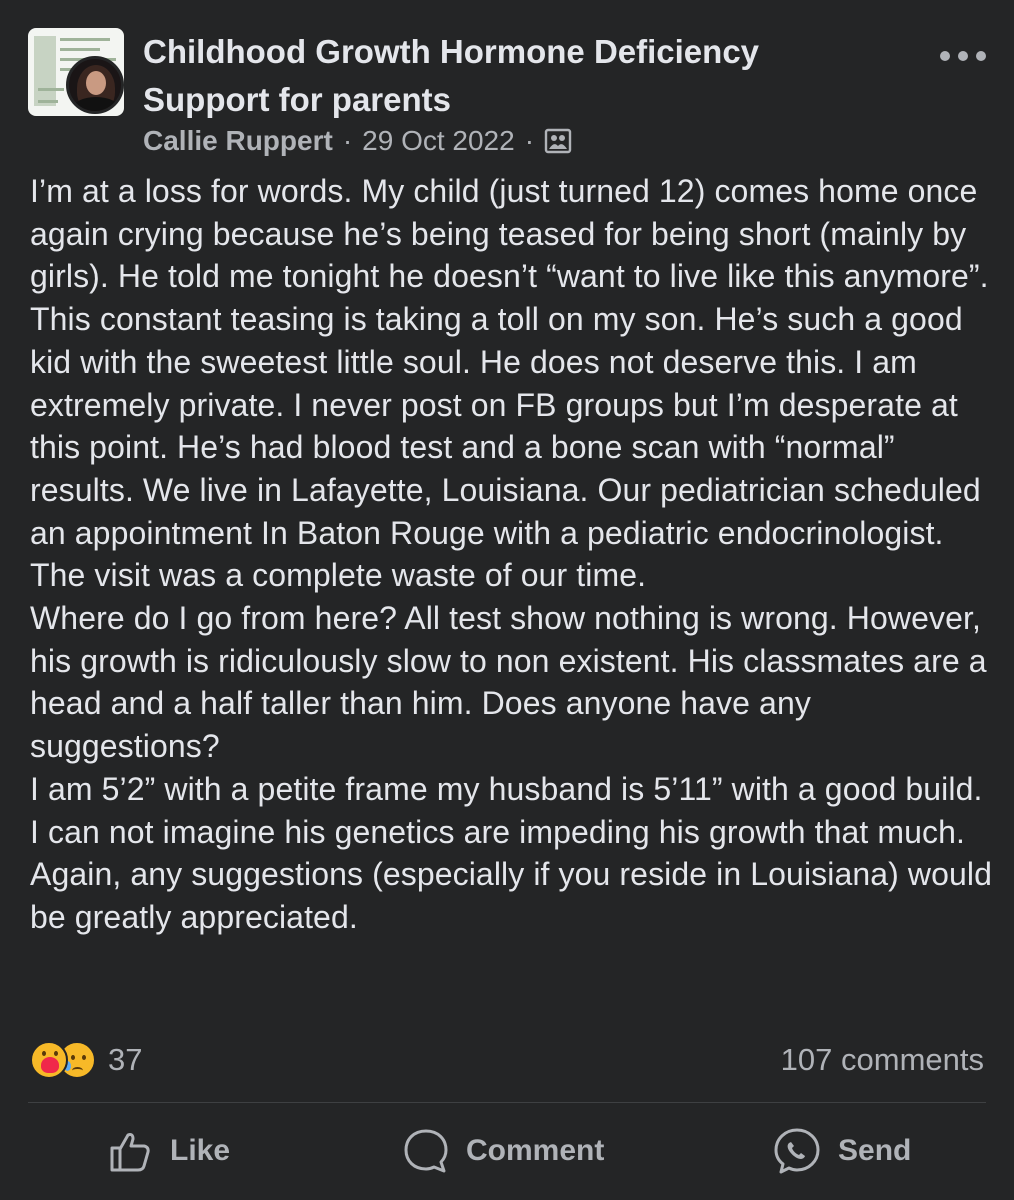  I want to click on like-button: Like, so click(168, 1151).